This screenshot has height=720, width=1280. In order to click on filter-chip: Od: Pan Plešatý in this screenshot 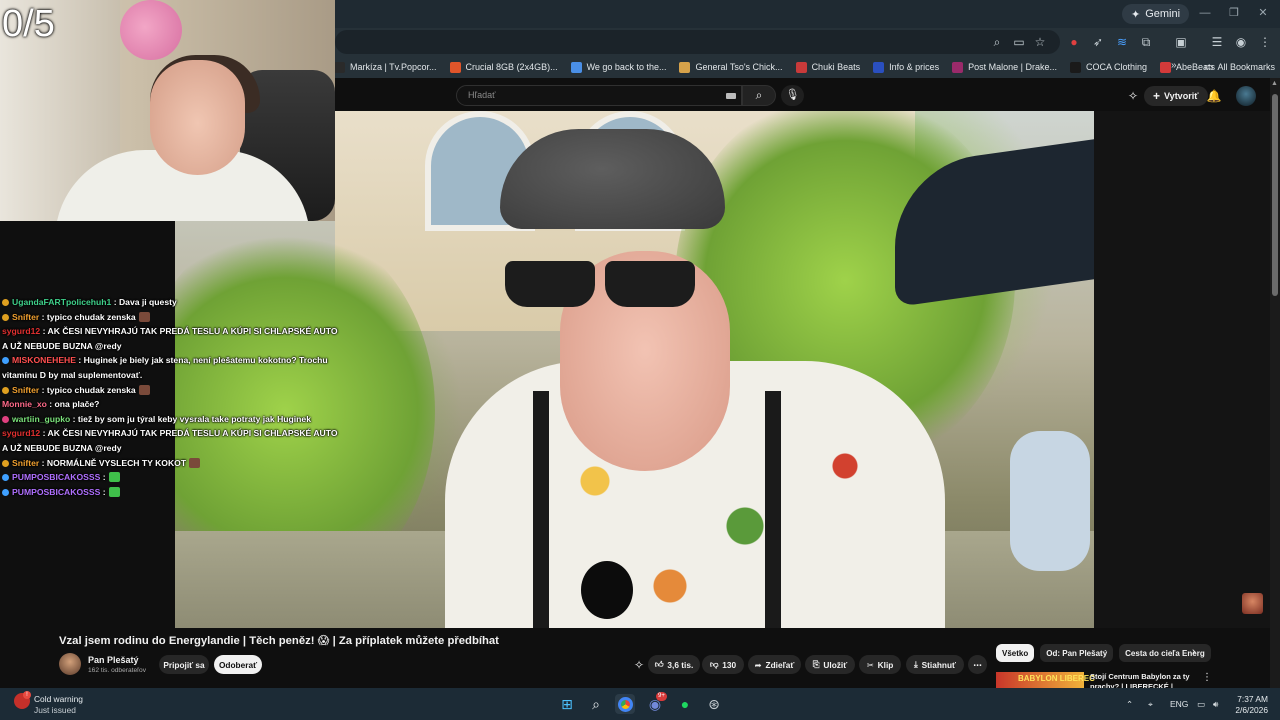, I will do `click(1077, 653)`.